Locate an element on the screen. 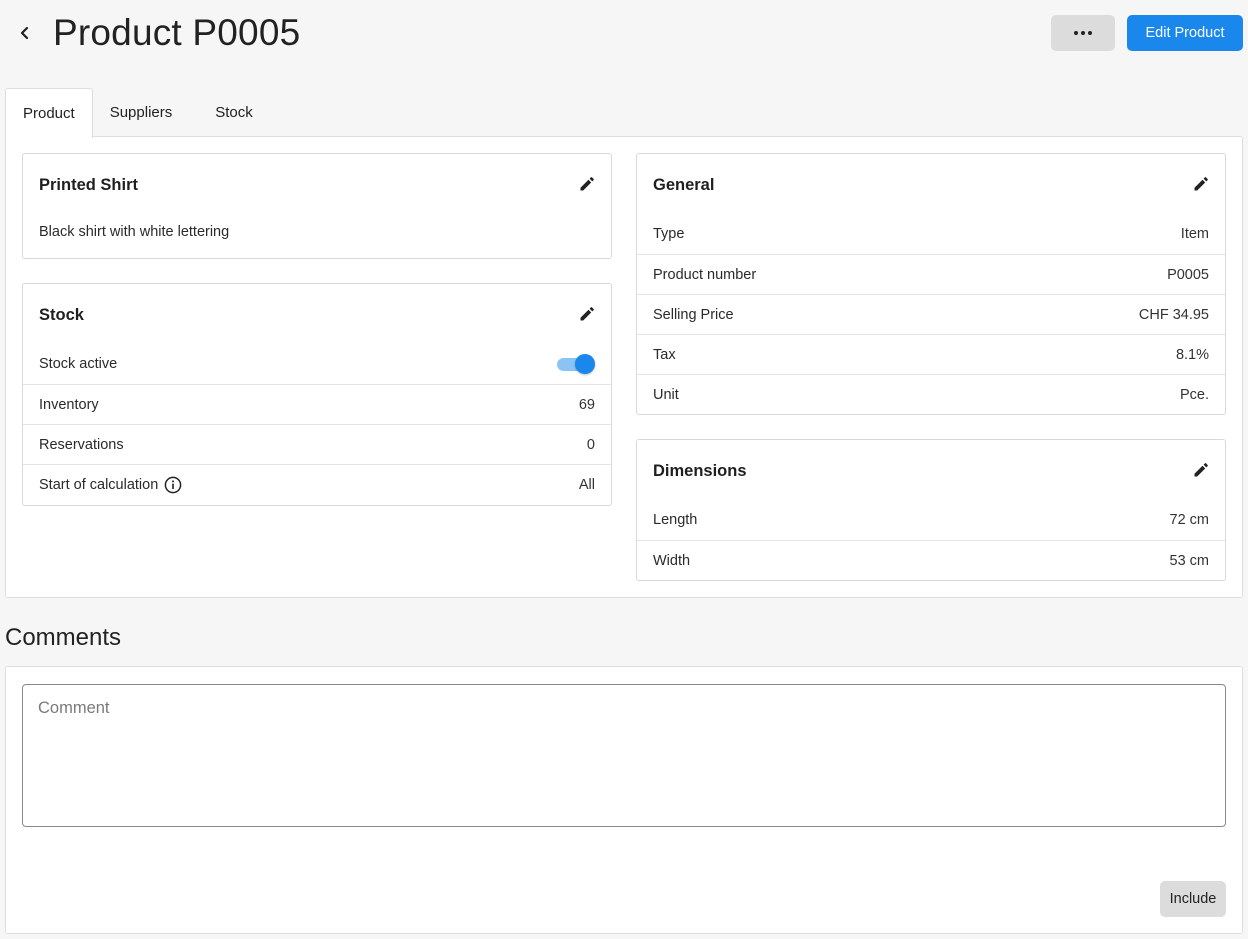 Image resolution: width=1248 pixels, height=939 pixels. card-title: General is located at coordinates (684, 185).